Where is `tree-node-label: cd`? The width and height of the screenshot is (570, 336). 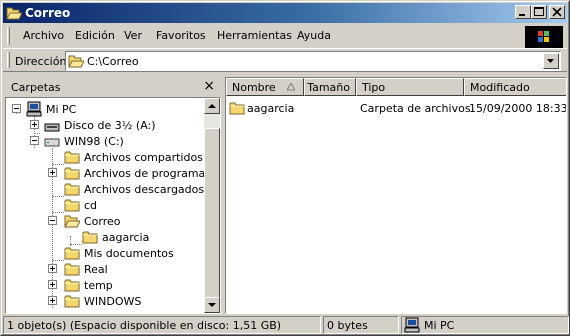
tree-node-label: cd is located at coordinates (91, 205).